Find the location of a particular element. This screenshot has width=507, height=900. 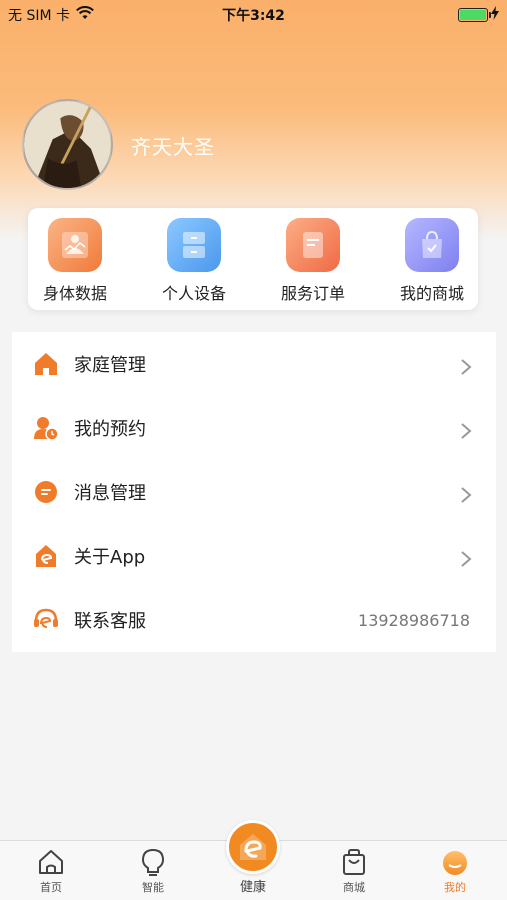

battery-fill is located at coordinates (473, 15).